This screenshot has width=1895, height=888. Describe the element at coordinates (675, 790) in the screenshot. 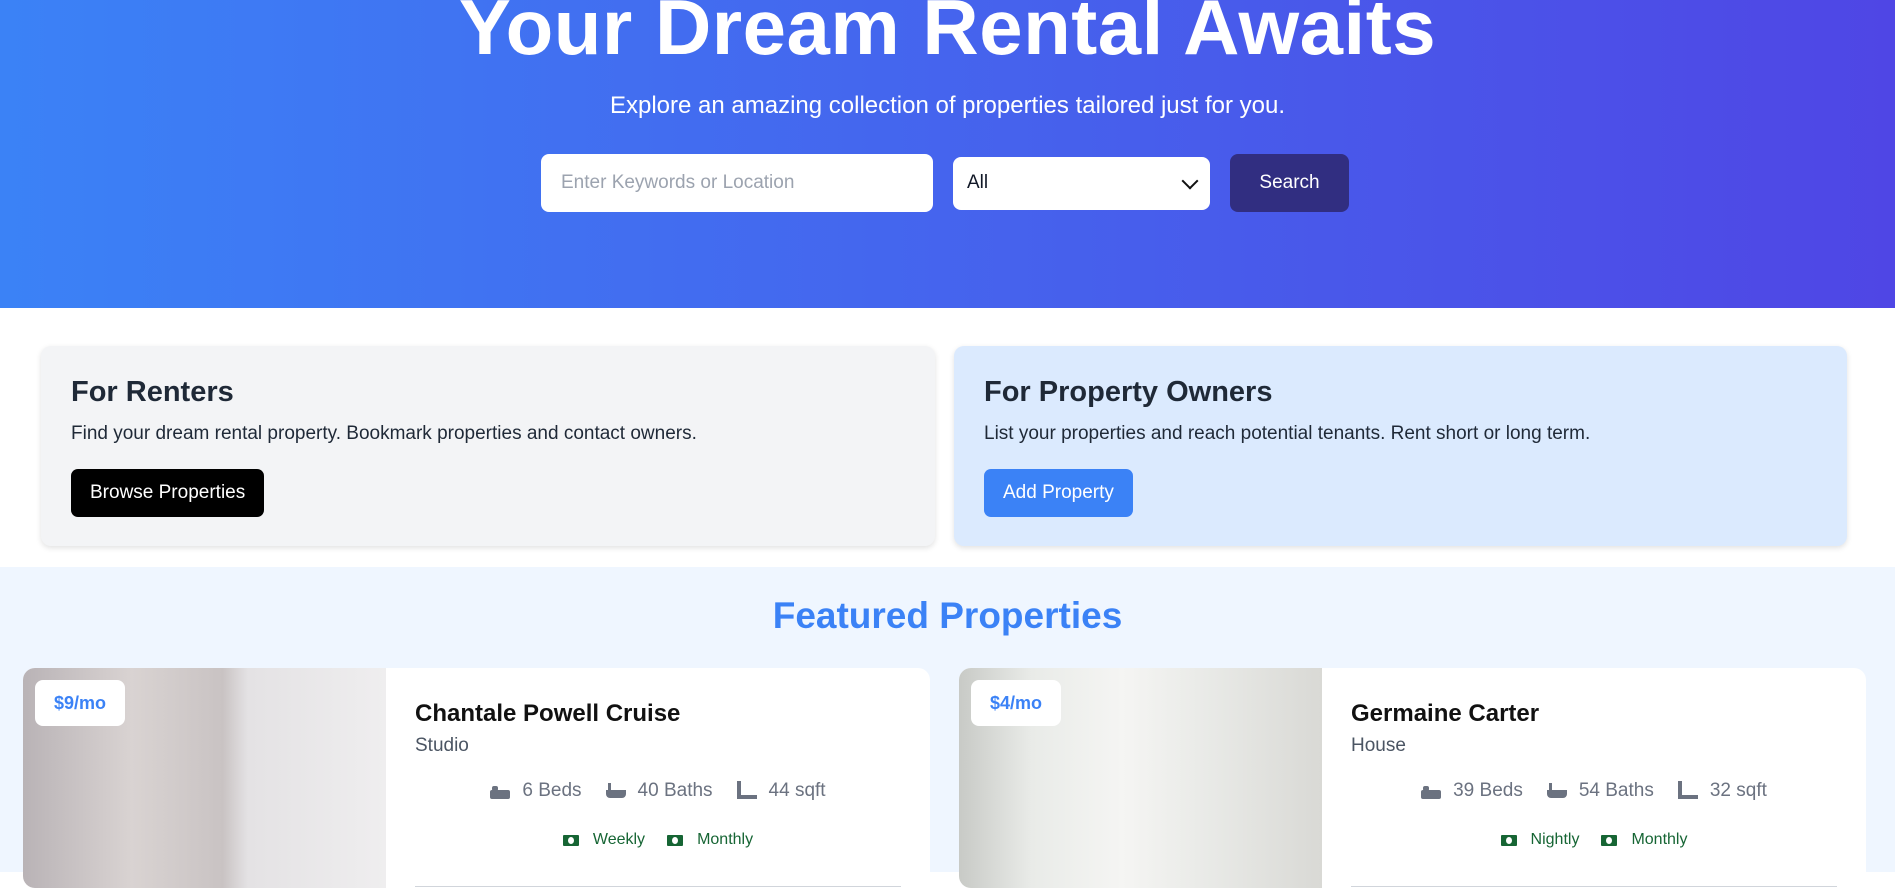

I see `baths-value: 40 Baths` at that location.